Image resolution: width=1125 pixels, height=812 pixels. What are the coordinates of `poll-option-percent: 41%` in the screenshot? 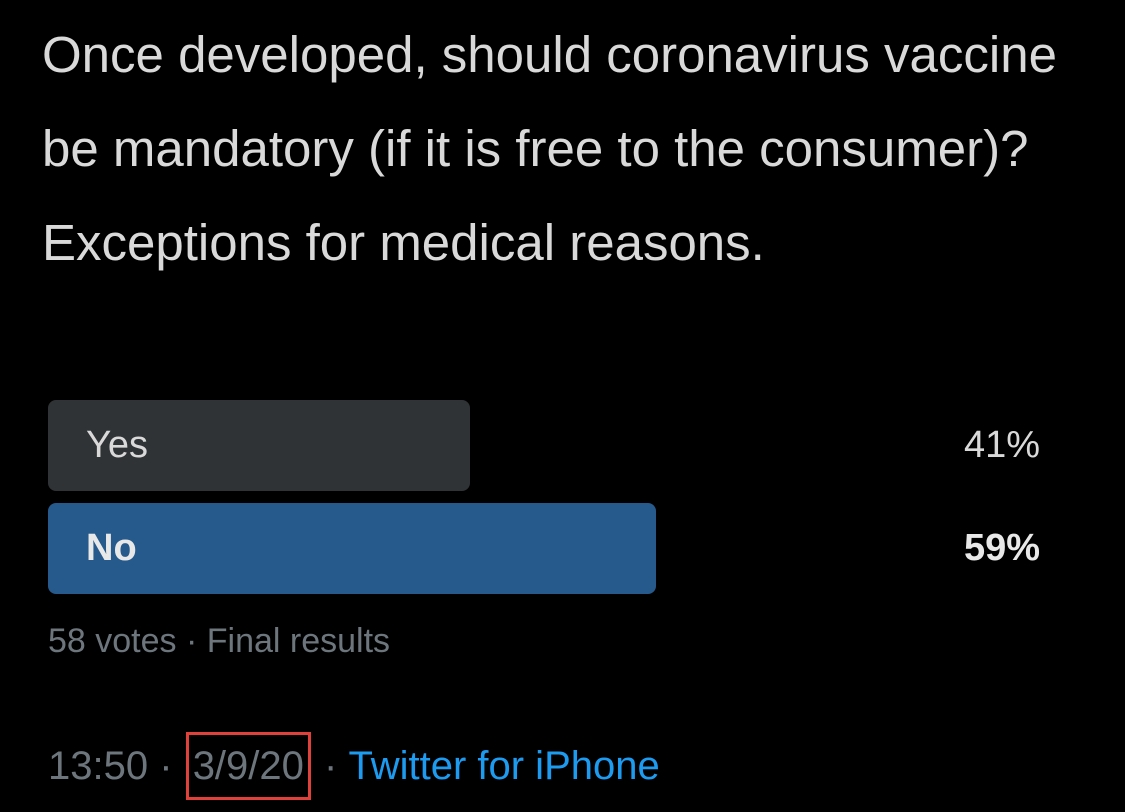 It's located at (1001, 445).